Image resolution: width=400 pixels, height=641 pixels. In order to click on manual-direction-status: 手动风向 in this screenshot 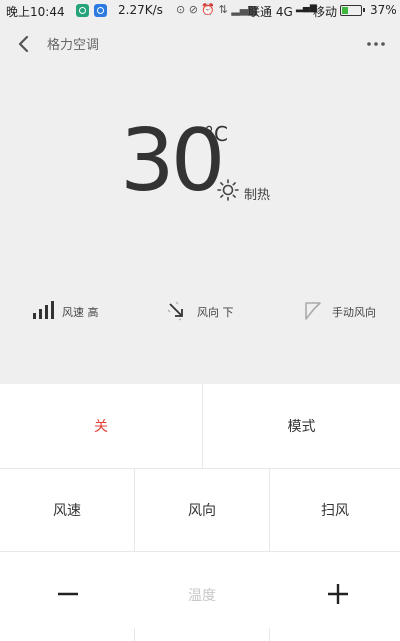, I will do `click(347, 311)`.